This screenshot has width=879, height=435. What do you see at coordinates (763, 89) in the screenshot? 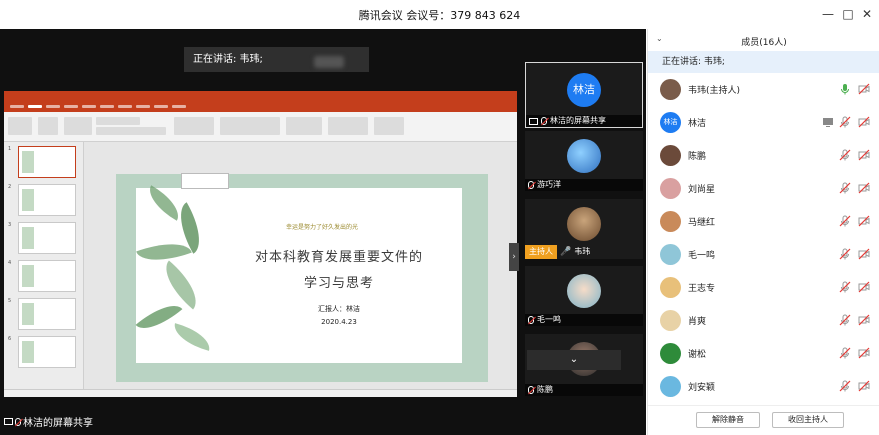
I see `member-row: 韦玮(主持人)` at bounding box center [763, 89].